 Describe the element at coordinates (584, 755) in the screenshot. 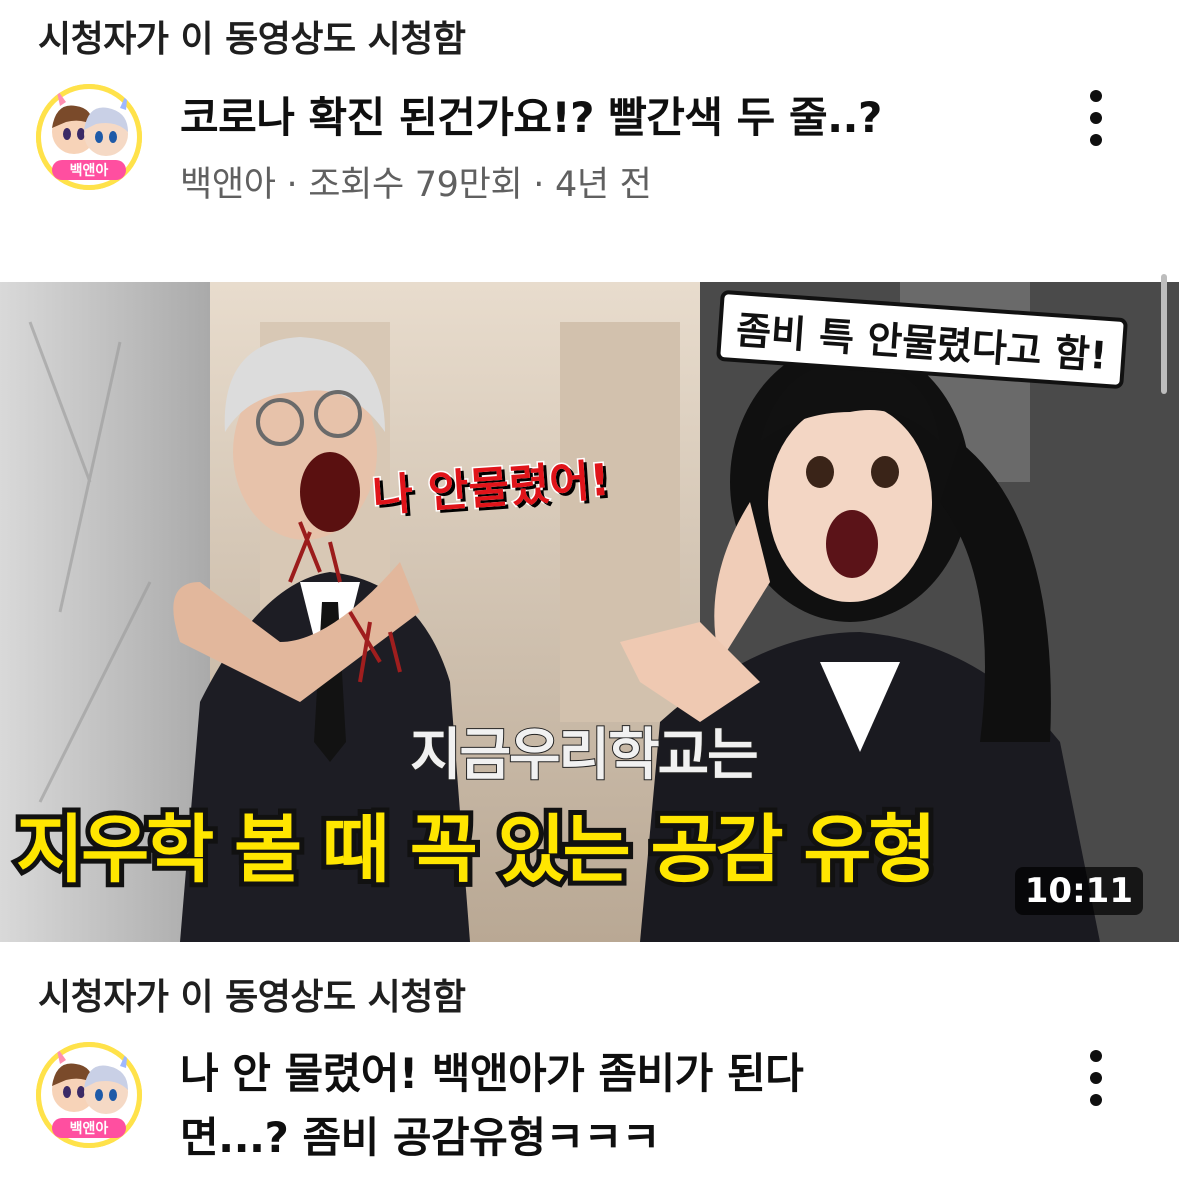

I see `show-logo: 지금우리학교는` at that location.